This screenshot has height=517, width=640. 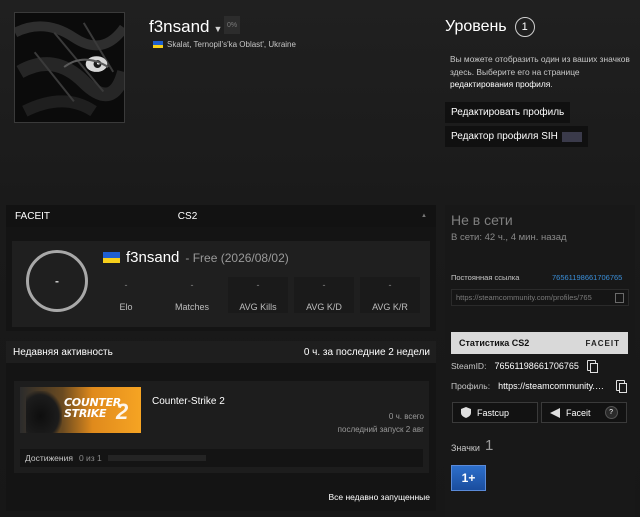 I want to click on game-cover-image: COUNTER STRIKE 2, so click(x=80, y=410).